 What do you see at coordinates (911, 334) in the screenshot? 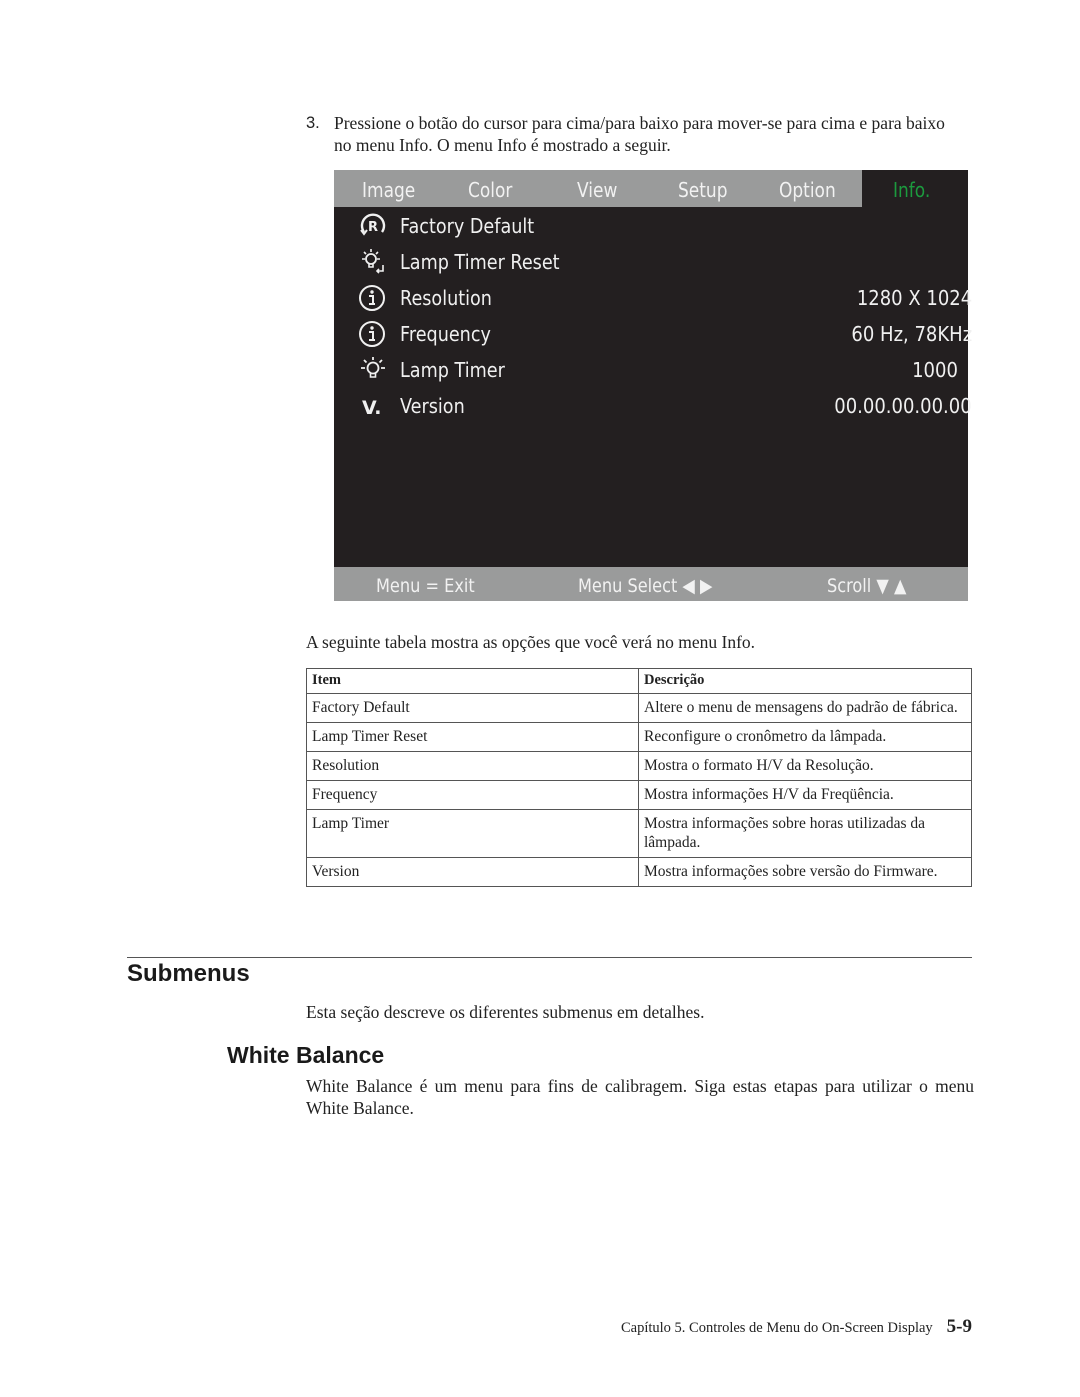
I see `osd-item-value: 60 Hz, 78KHz` at bounding box center [911, 334].